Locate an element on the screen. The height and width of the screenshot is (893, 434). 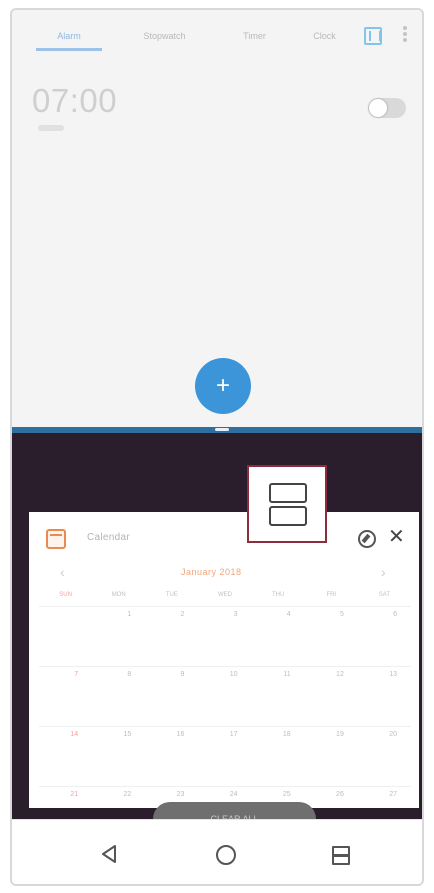
recents-icon is located at coordinates (340, 854).